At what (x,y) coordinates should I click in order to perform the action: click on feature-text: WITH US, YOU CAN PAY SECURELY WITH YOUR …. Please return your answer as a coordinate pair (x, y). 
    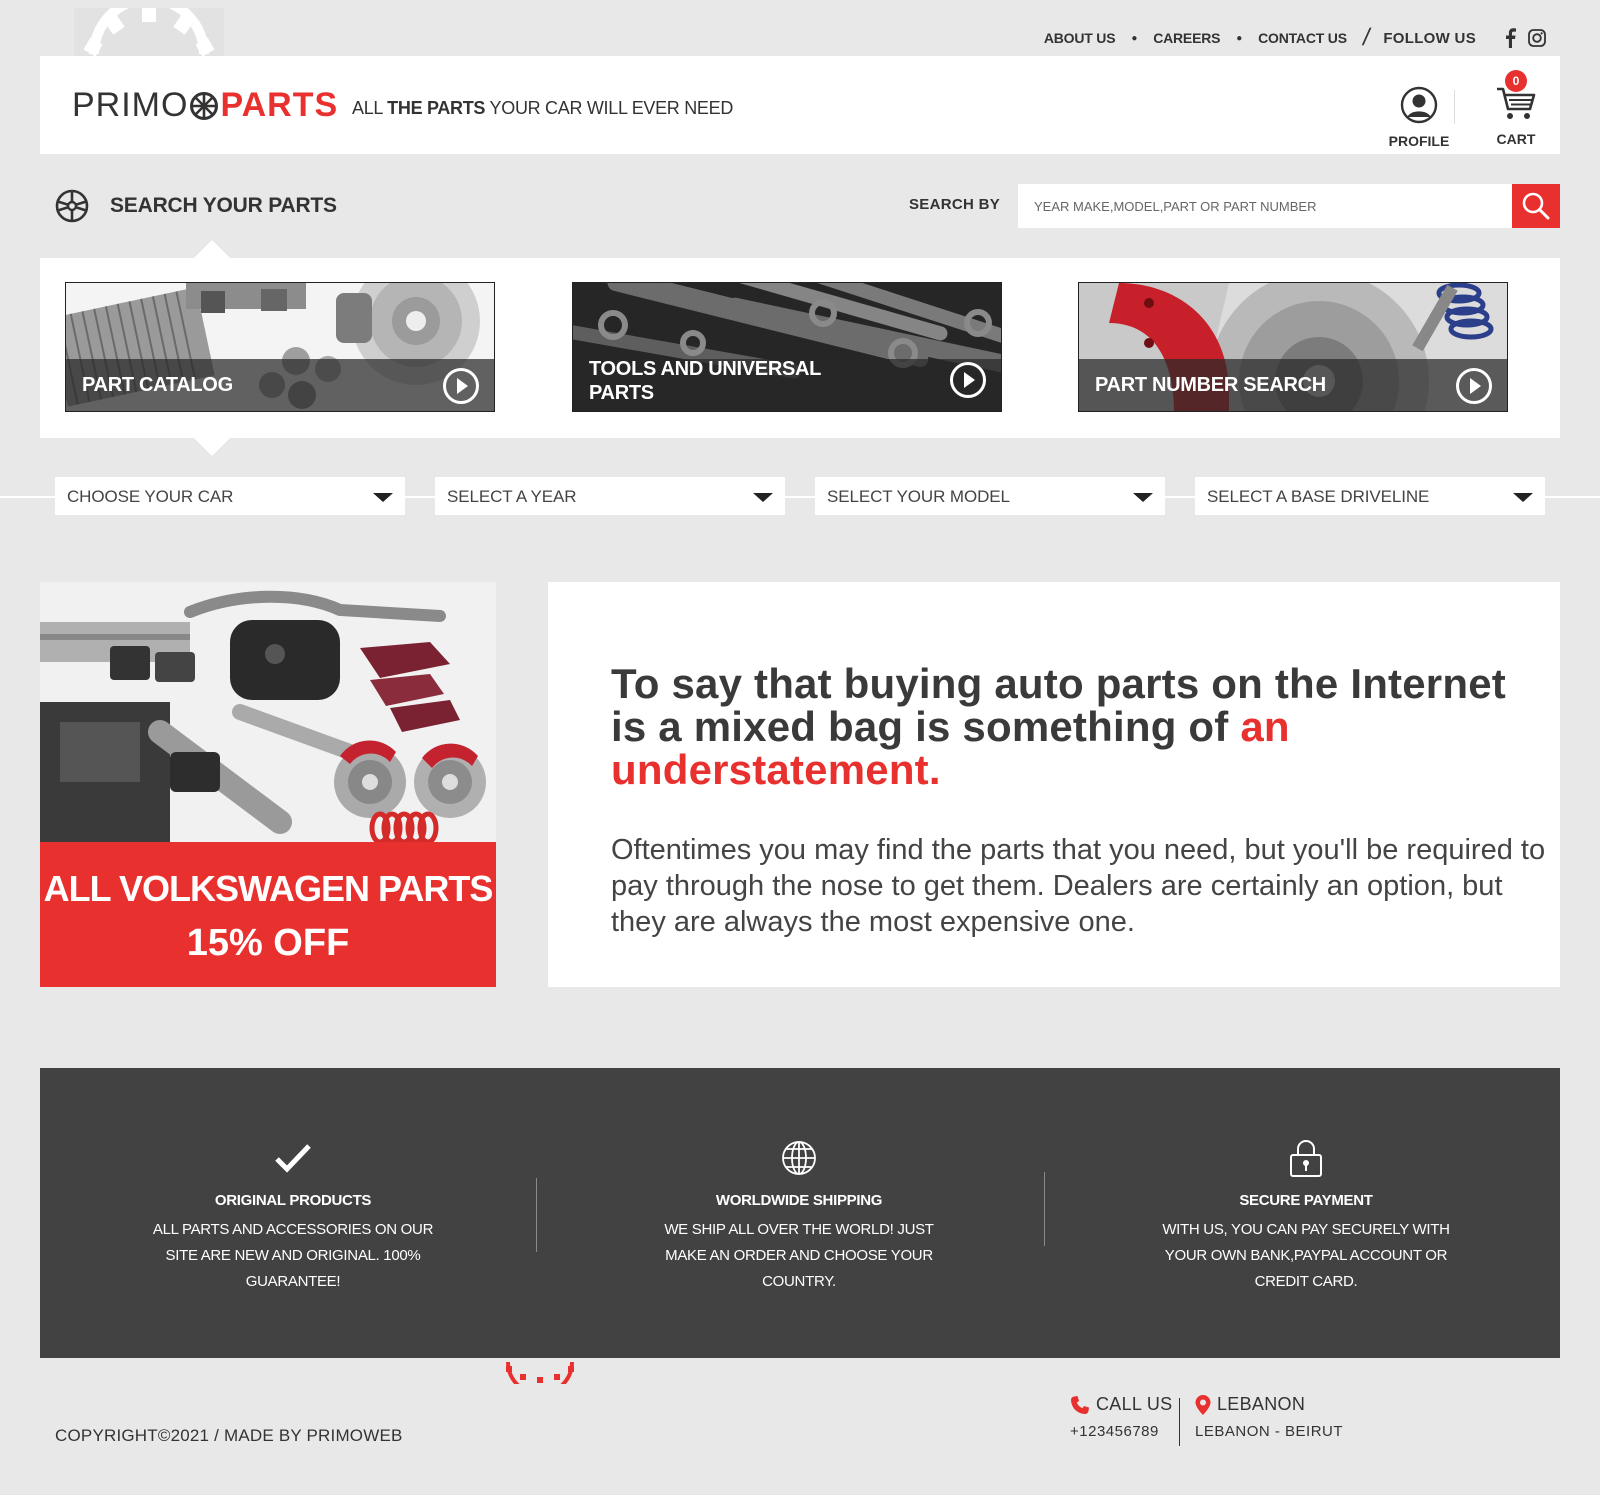
    Looking at the image, I should click on (1306, 1255).